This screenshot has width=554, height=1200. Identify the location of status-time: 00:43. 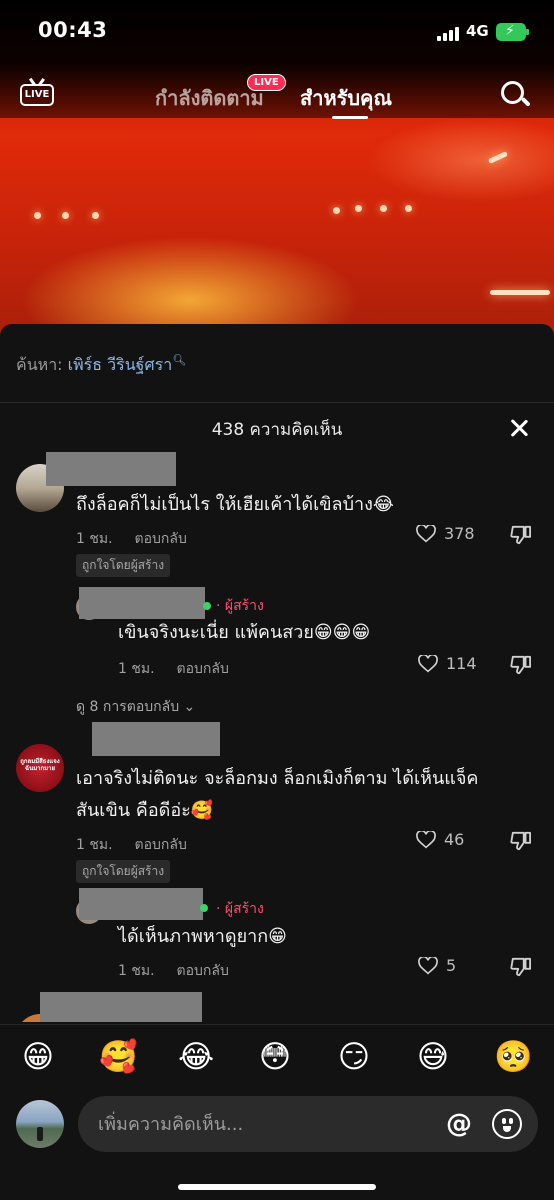
(73, 30).